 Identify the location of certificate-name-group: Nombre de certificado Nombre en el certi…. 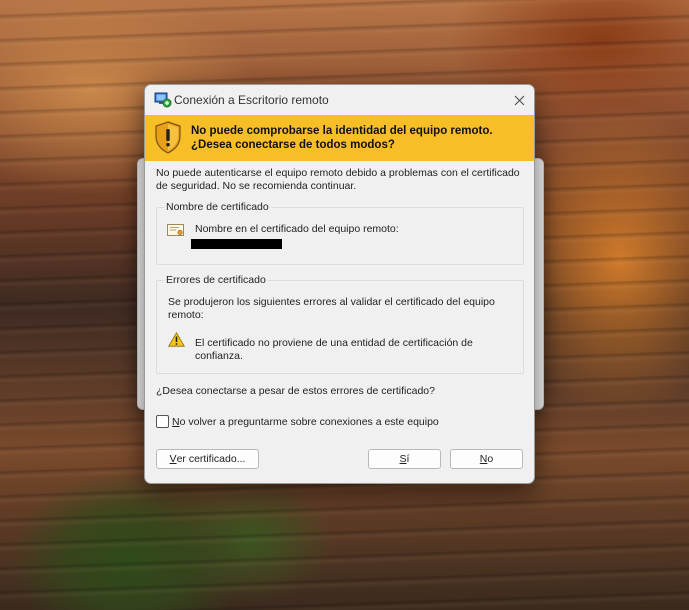
(340, 233).